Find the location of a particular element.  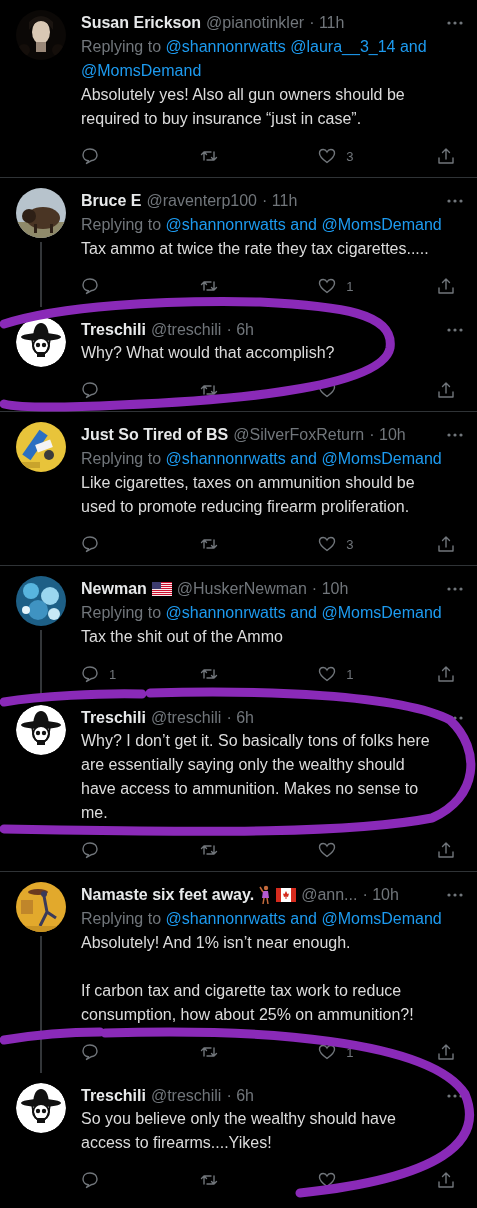

user-name: Just So Tired of BS is located at coordinates (155, 435).